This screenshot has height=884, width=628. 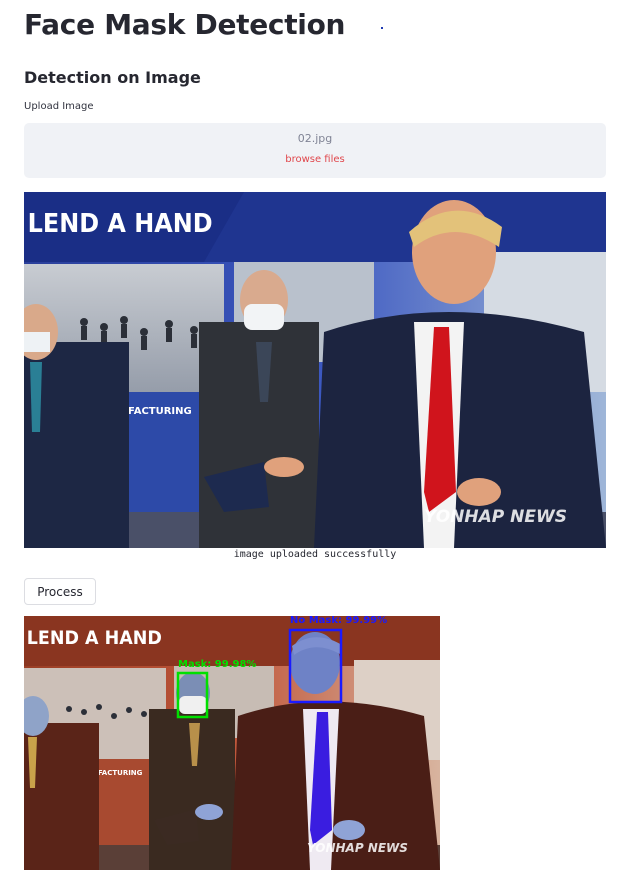 What do you see at coordinates (217, 664) in the screenshot?
I see `mask-detection-label: Mask: 99.98%` at bounding box center [217, 664].